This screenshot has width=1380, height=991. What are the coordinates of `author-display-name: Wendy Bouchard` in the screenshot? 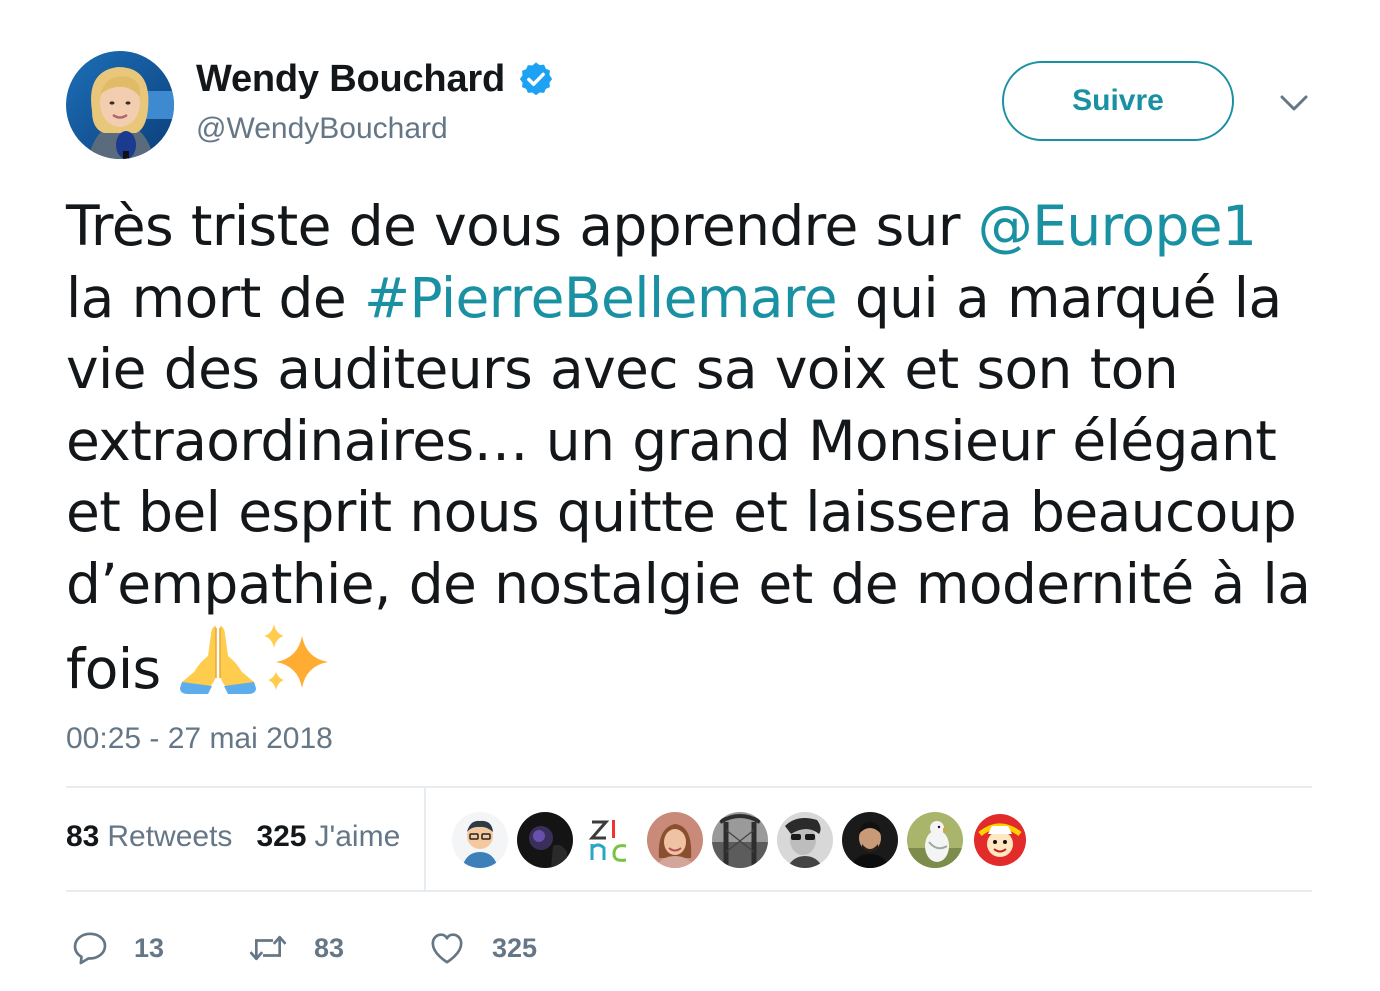 It's located at (350, 79).